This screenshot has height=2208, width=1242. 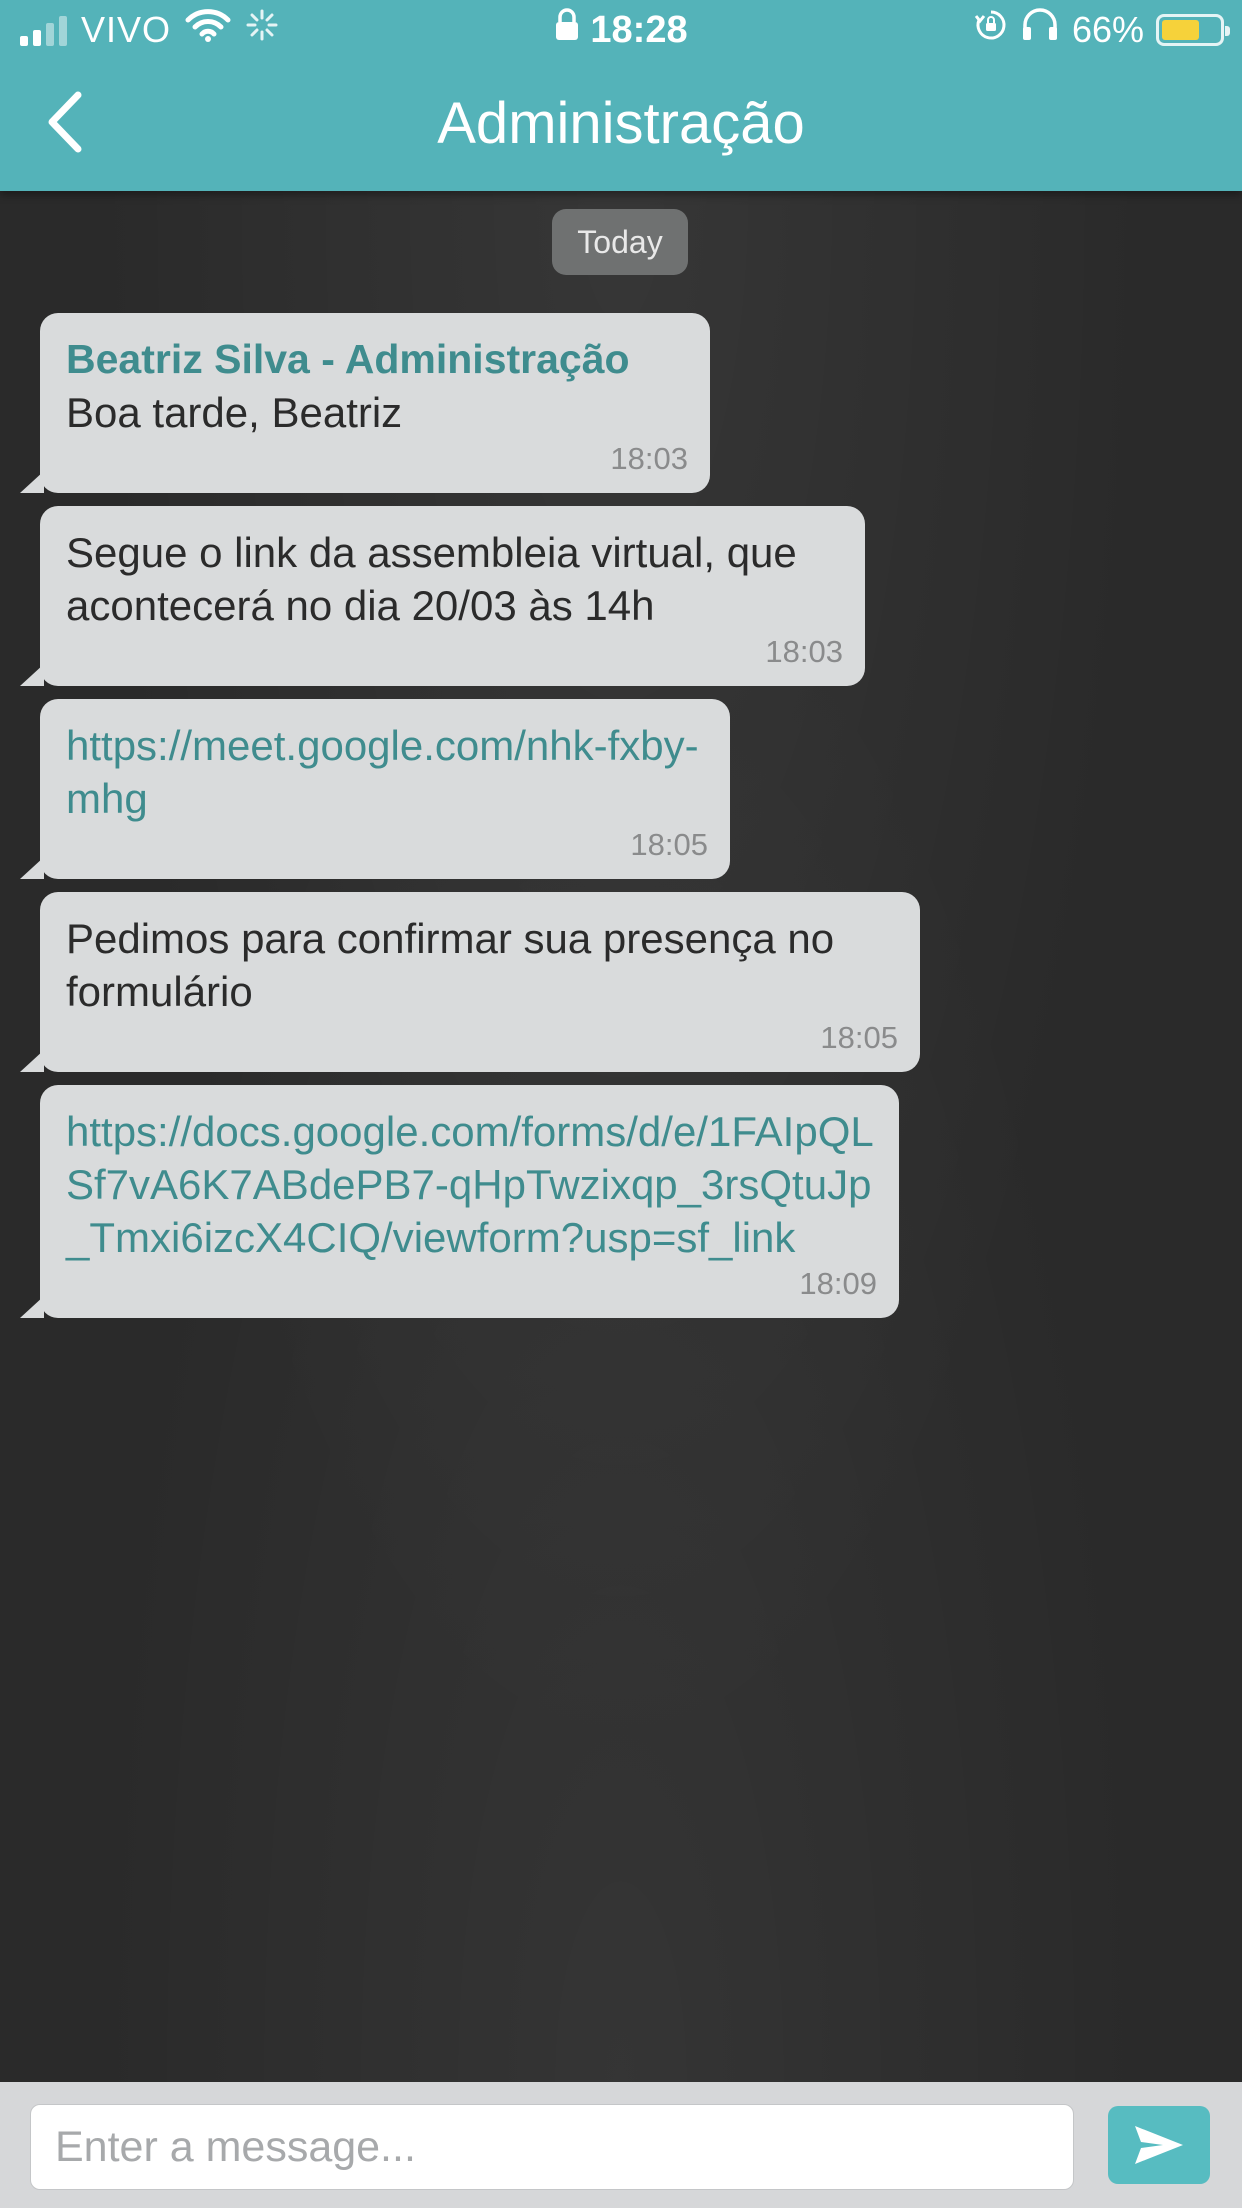 I want to click on send-button, so click(x=1159, y=2145).